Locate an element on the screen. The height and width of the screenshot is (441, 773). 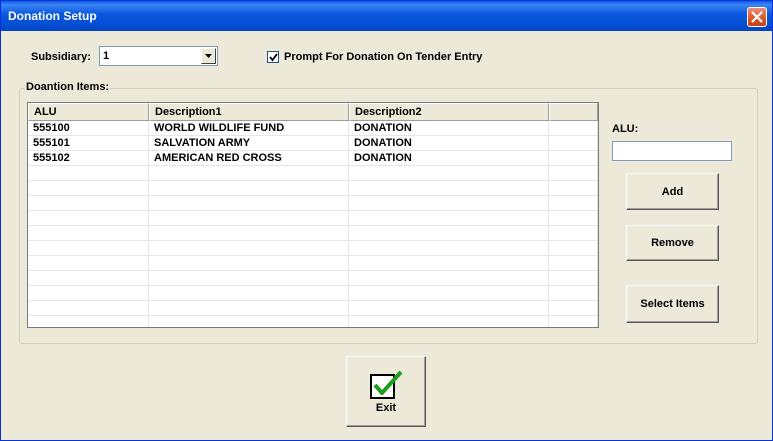
select-items-button-label: Select Items is located at coordinates (672, 304).